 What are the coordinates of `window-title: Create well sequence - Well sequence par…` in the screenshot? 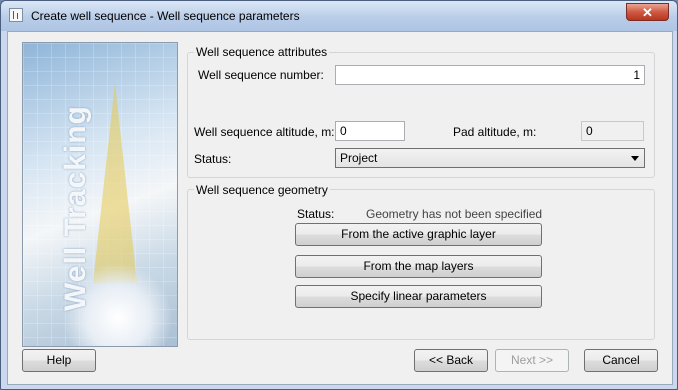 It's located at (165, 16).